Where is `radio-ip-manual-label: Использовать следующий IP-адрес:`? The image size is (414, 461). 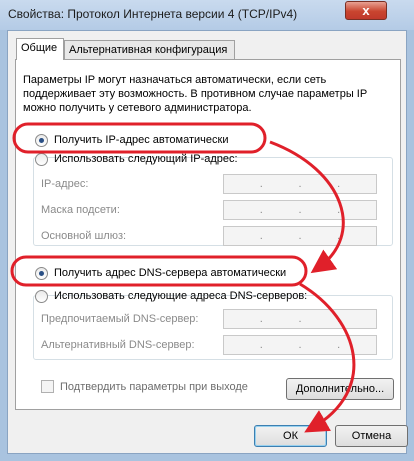 radio-ip-manual-label: Использовать следующий IP-адрес: is located at coordinates (146, 159).